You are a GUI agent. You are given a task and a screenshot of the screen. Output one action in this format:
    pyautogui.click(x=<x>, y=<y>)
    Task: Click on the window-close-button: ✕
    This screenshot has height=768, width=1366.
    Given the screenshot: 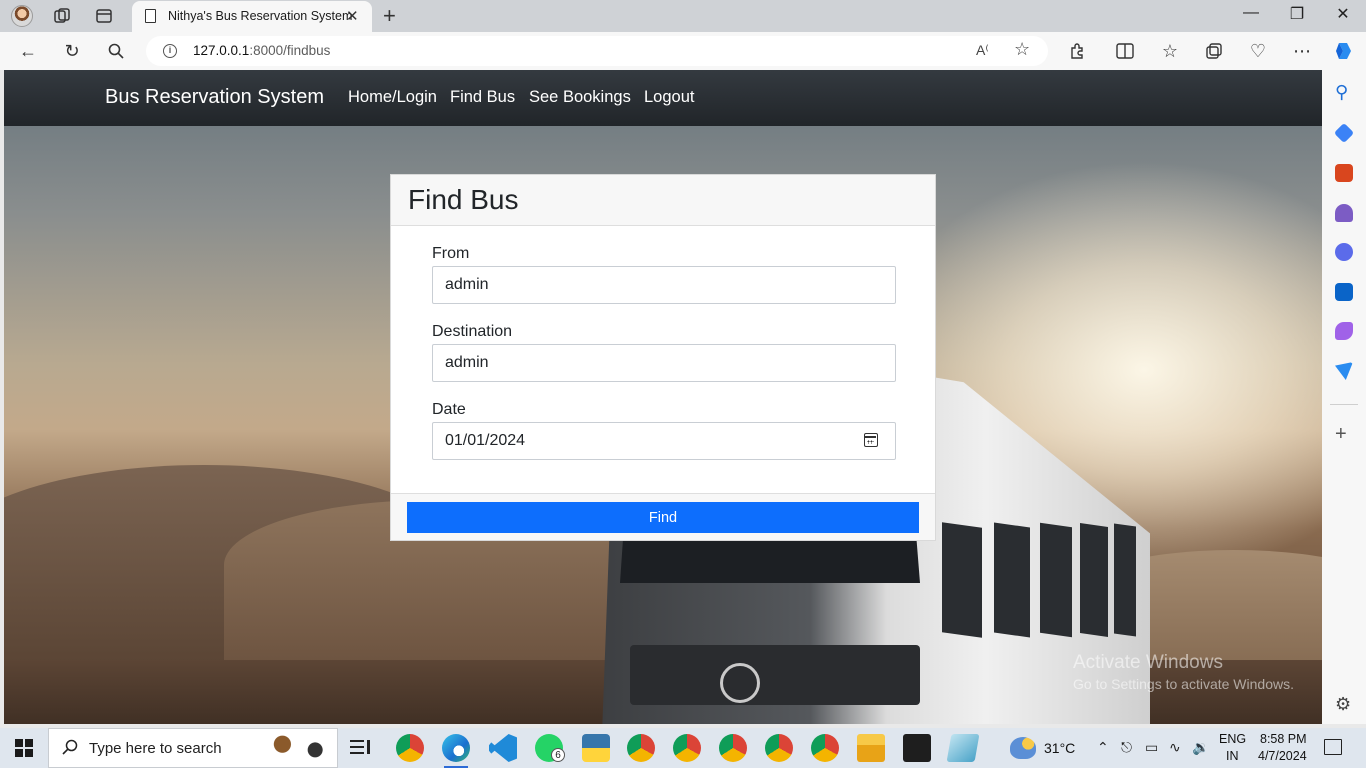 What is the action you would take?
    pyautogui.click(x=1343, y=14)
    